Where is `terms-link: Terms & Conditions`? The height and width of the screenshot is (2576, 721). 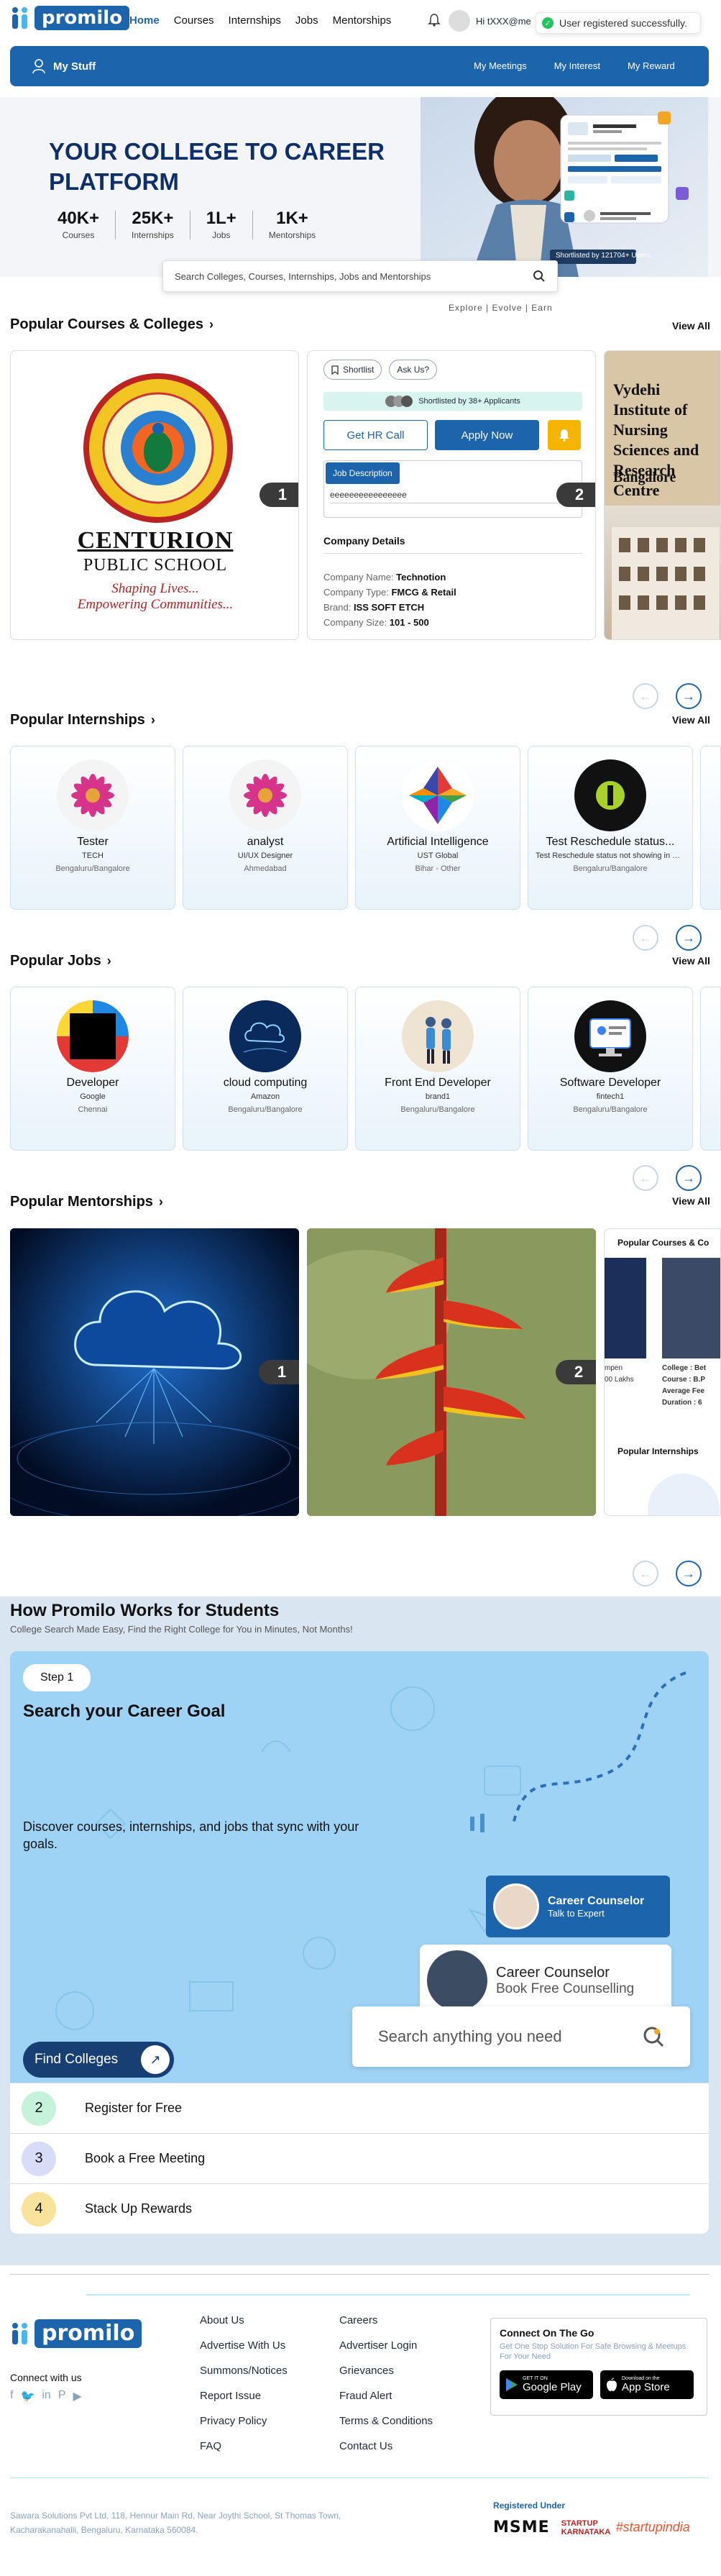
terms-link: Terms & Conditions is located at coordinates (386, 2421).